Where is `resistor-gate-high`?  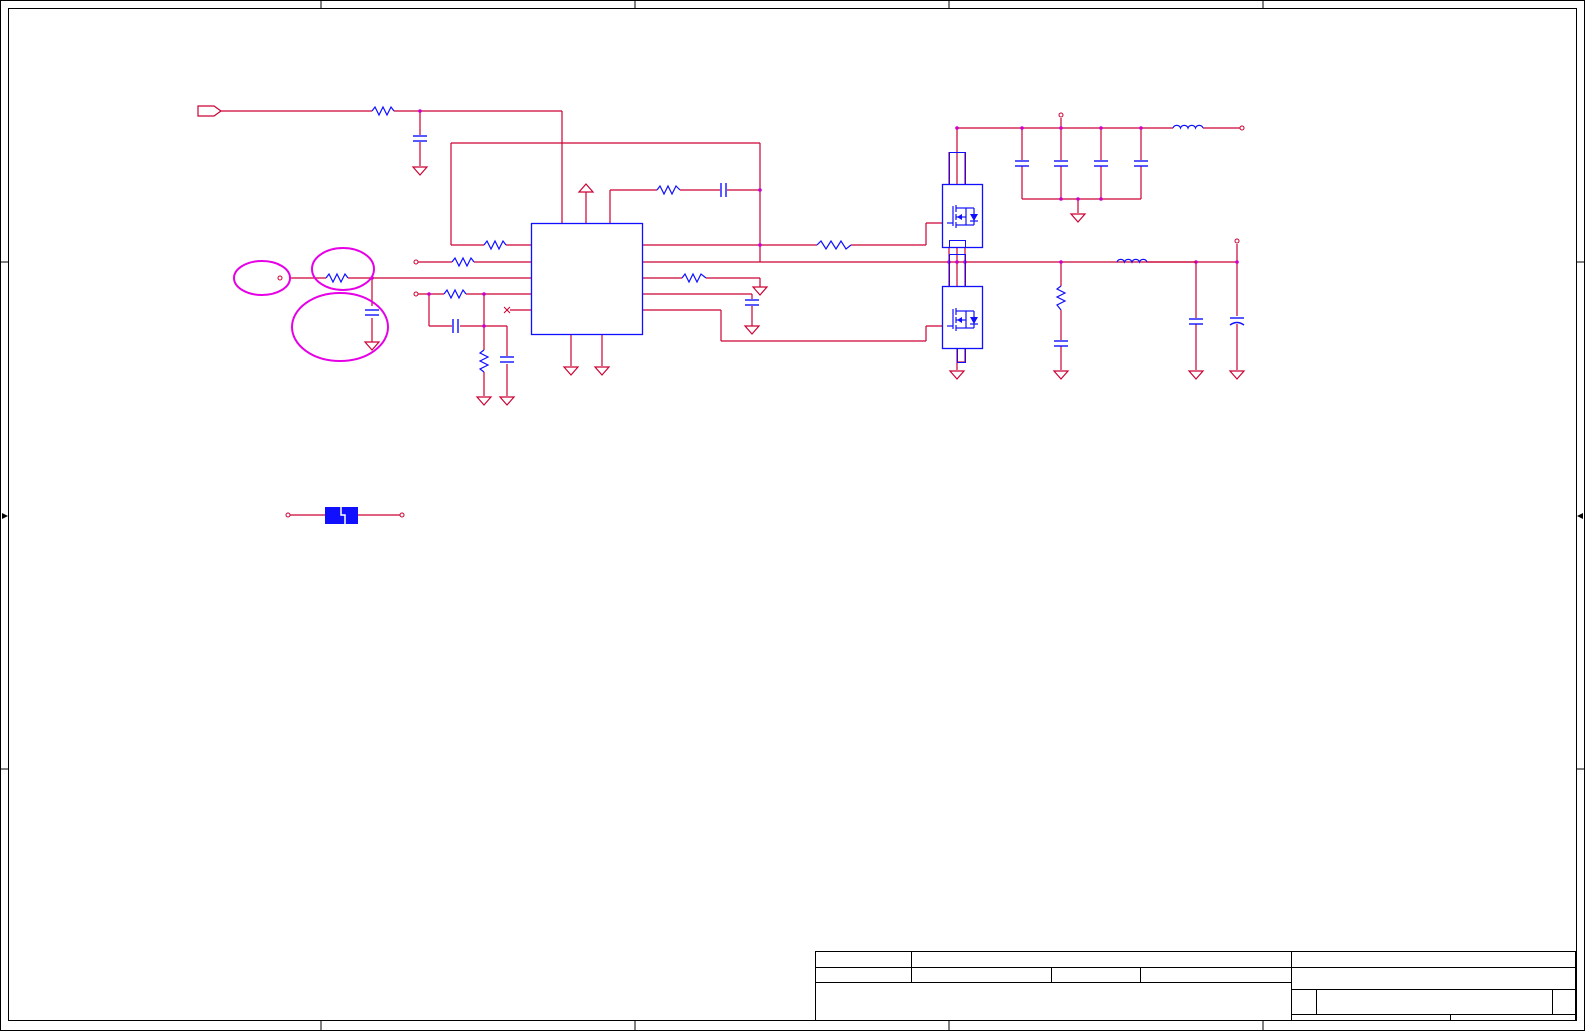
resistor-gate-high is located at coordinates (834, 245).